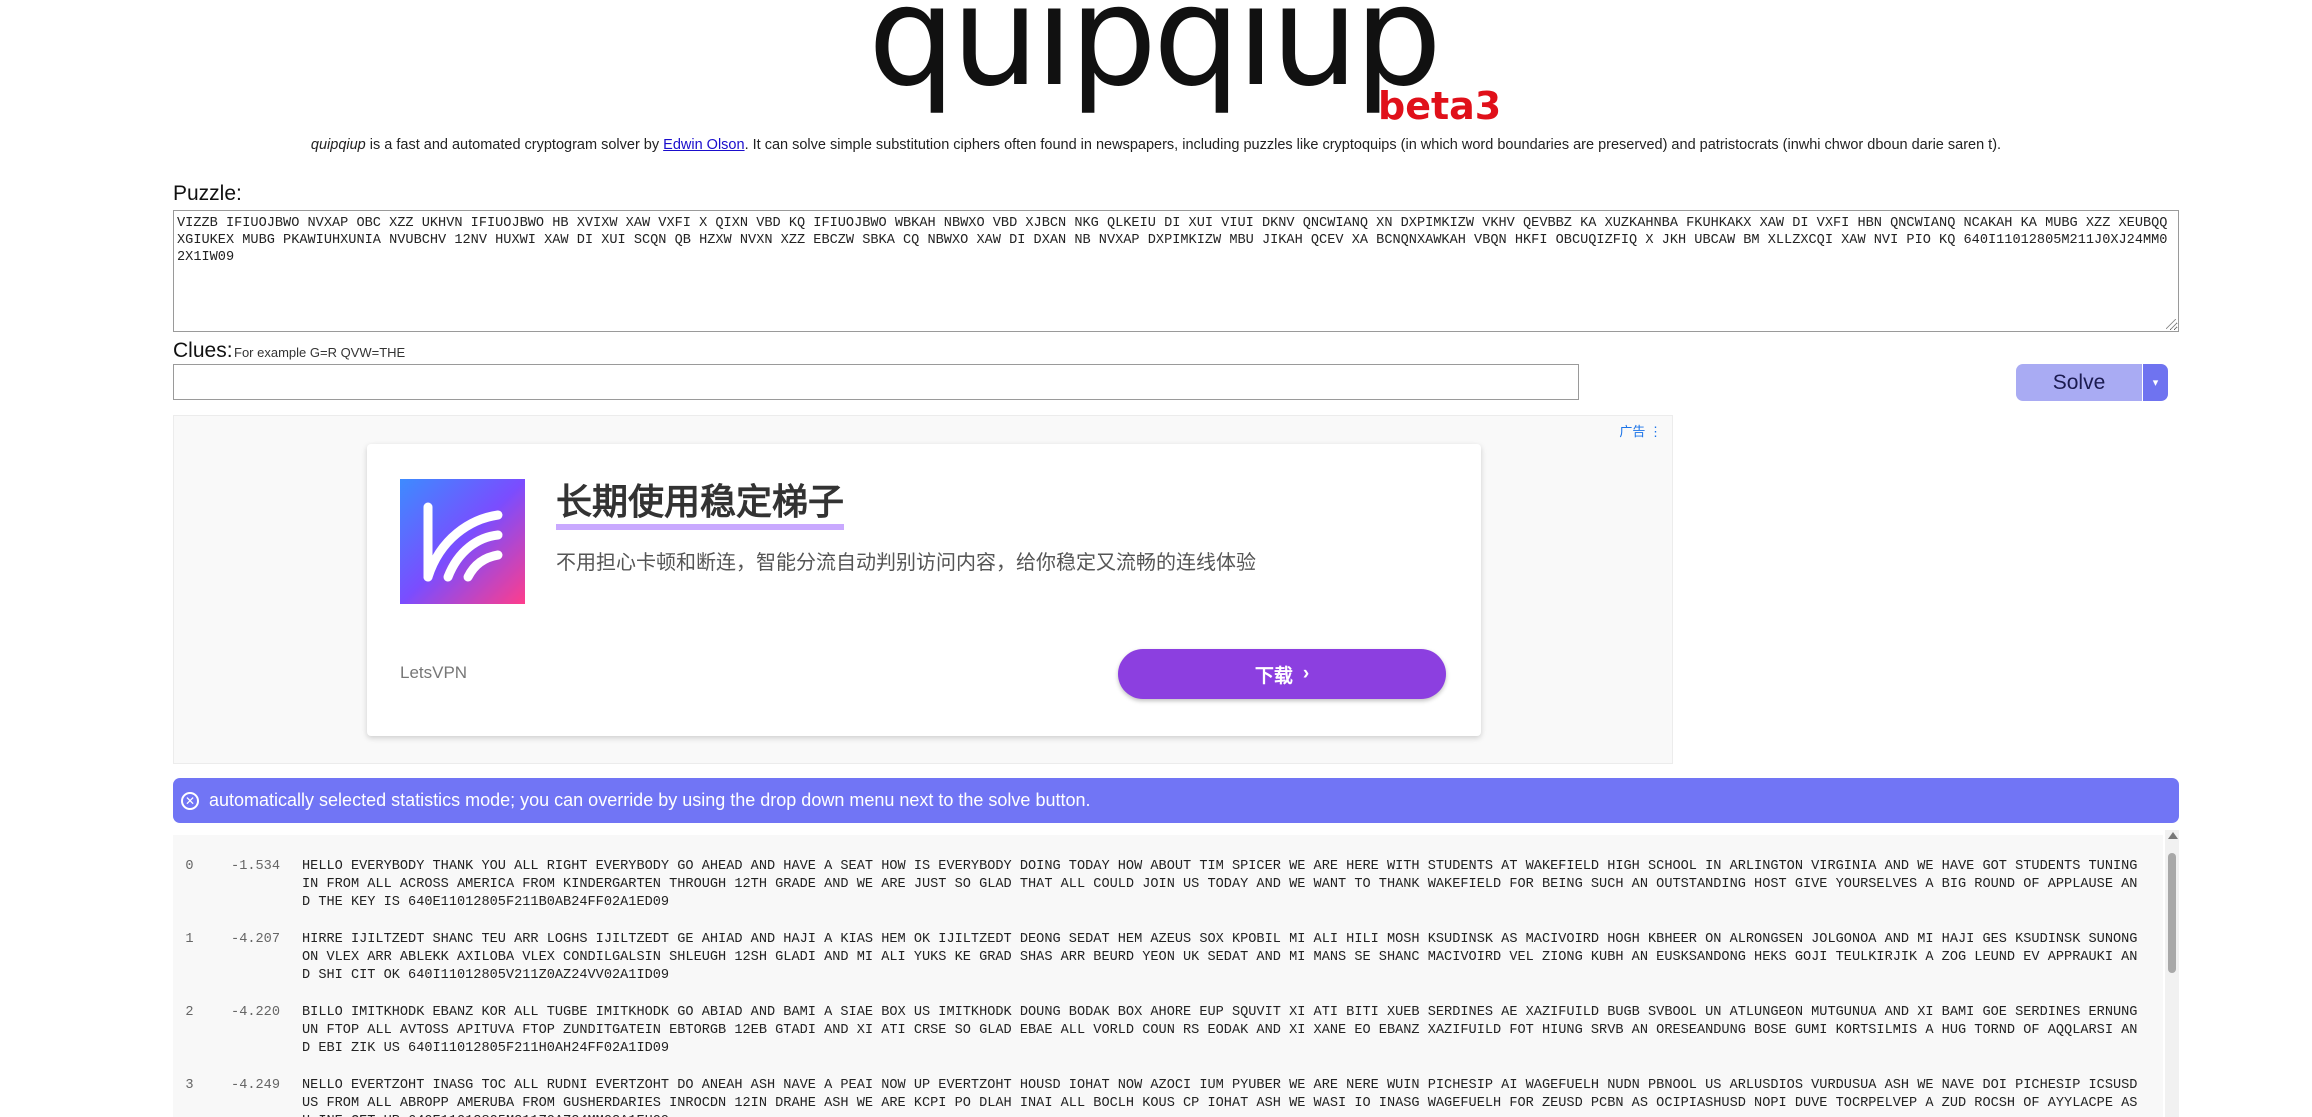 This screenshot has width=2312, height=1117. Describe the element at coordinates (189, 866) in the screenshot. I see `result-index: 0` at that location.